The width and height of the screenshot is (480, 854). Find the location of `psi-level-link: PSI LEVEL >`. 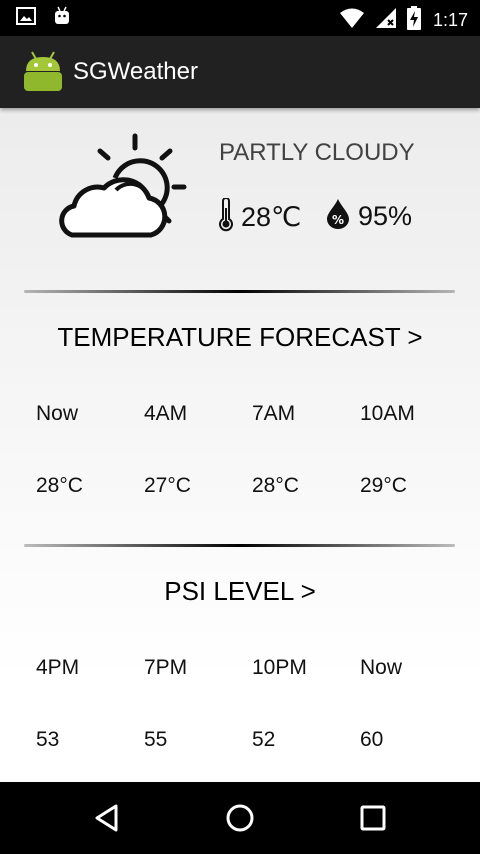

psi-level-link: PSI LEVEL > is located at coordinates (240, 591).